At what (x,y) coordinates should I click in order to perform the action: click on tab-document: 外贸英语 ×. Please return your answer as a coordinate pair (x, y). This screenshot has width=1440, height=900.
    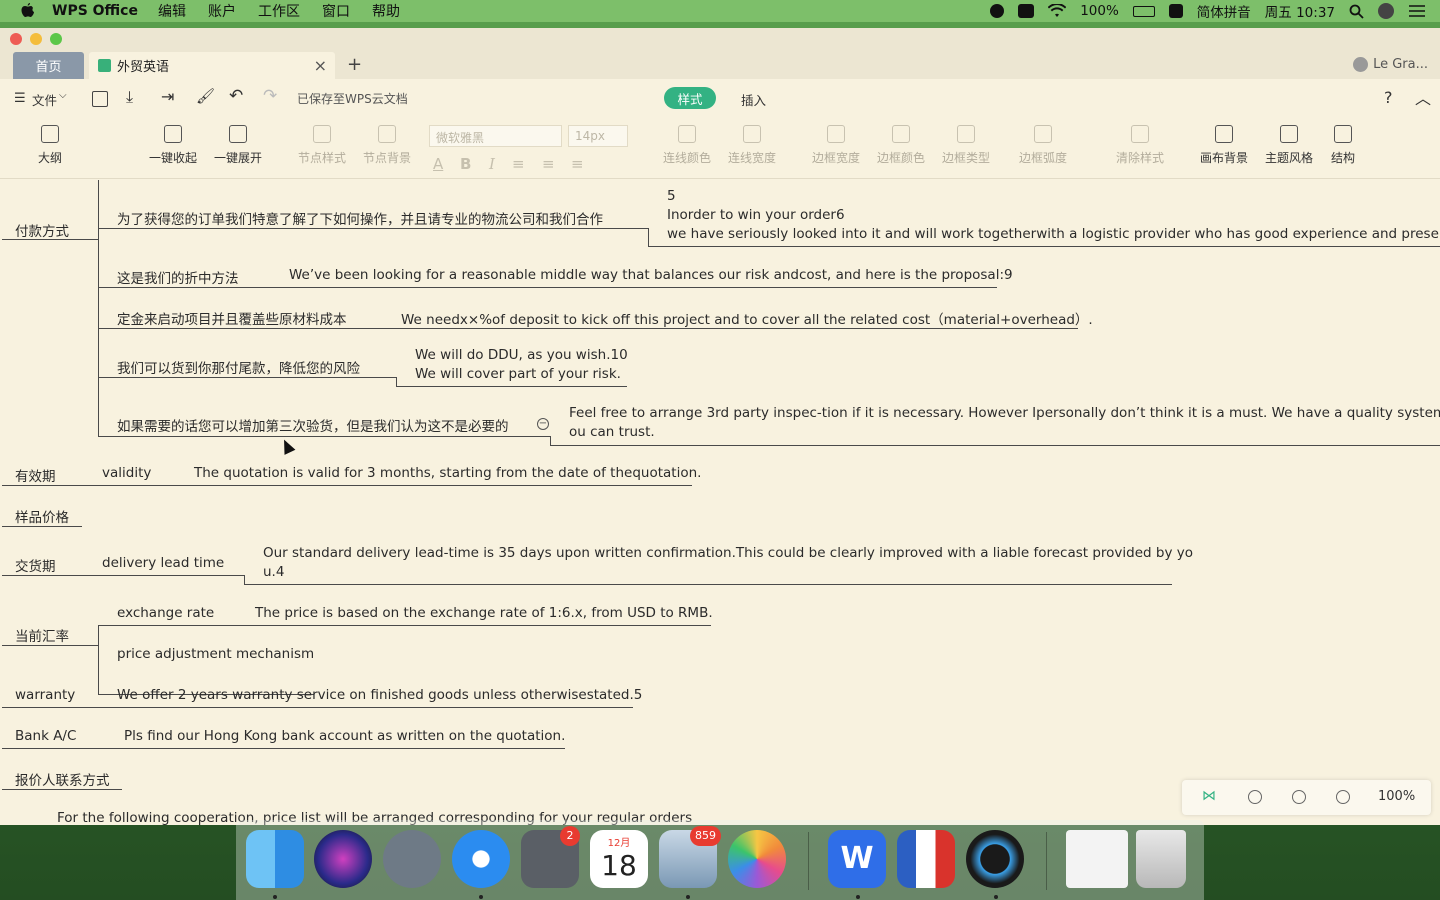
    Looking at the image, I should click on (212, 65).